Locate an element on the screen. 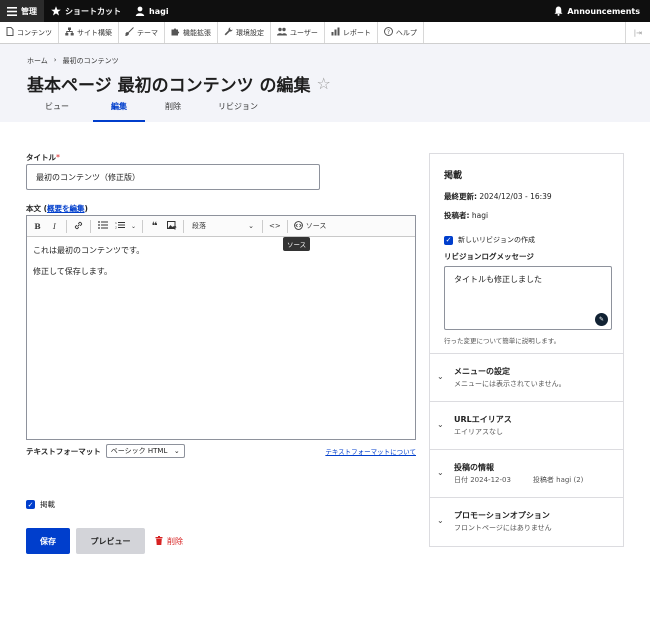 The width and height of the screenshot is (650, 620). authoring-date: 日付 2024-12-03 is located at coordinates (482, 480).